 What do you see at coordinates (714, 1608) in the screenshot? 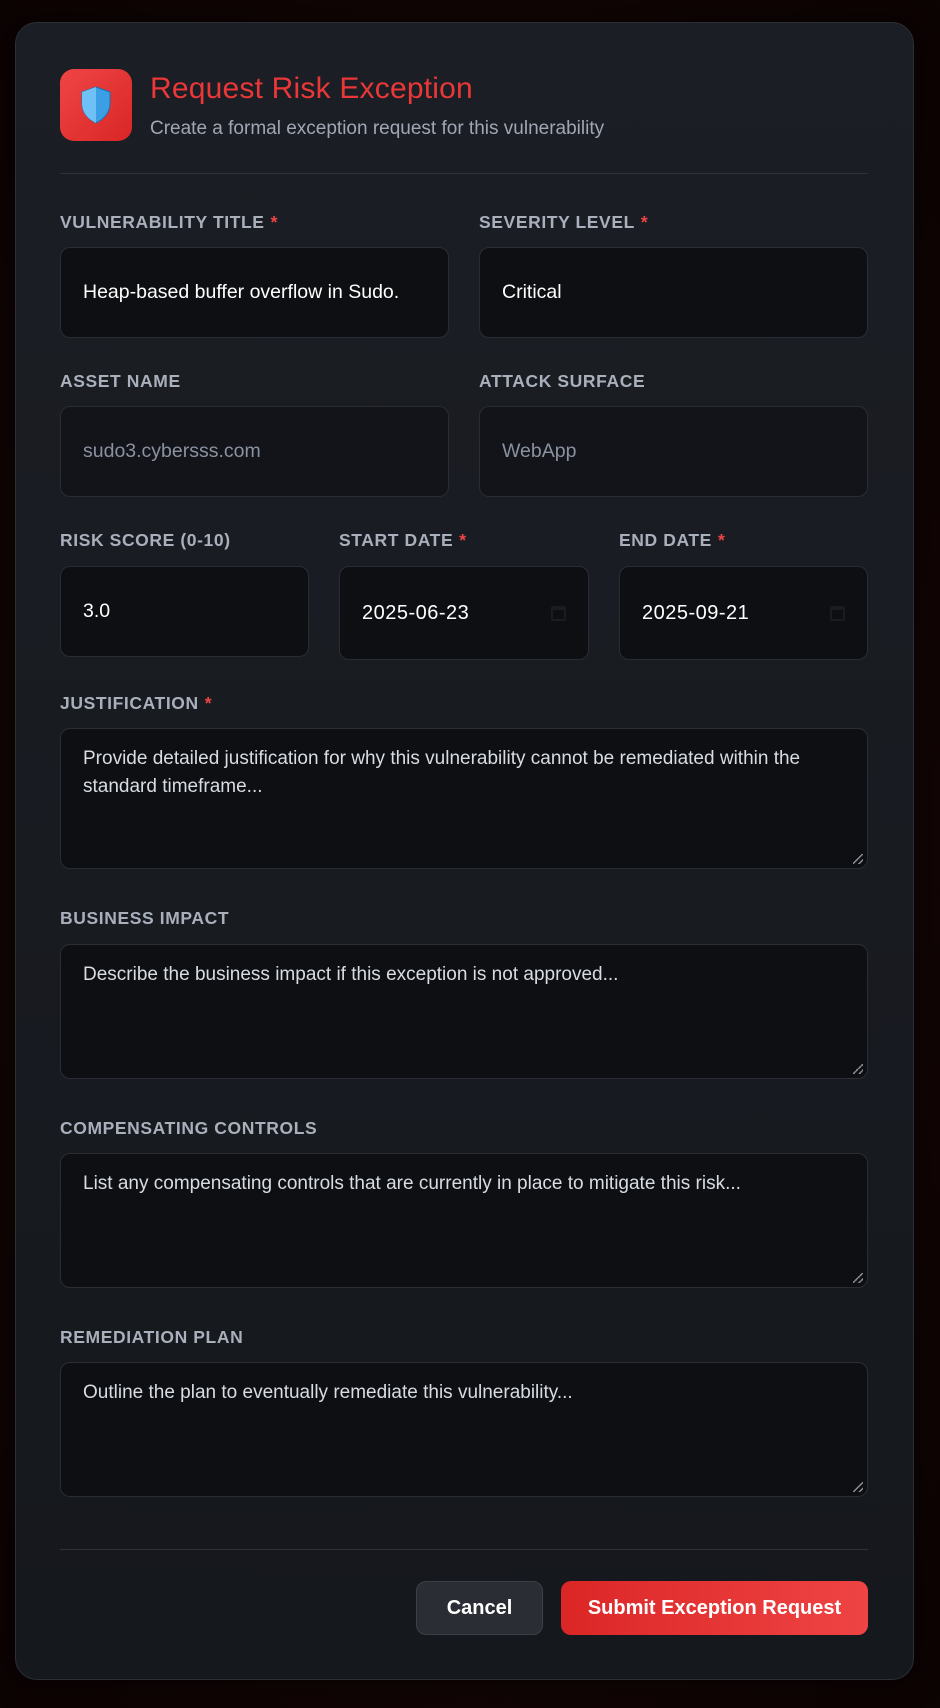
I see `submit-exception-button: Submit Exception Request` at bounding box center [714, 1608].